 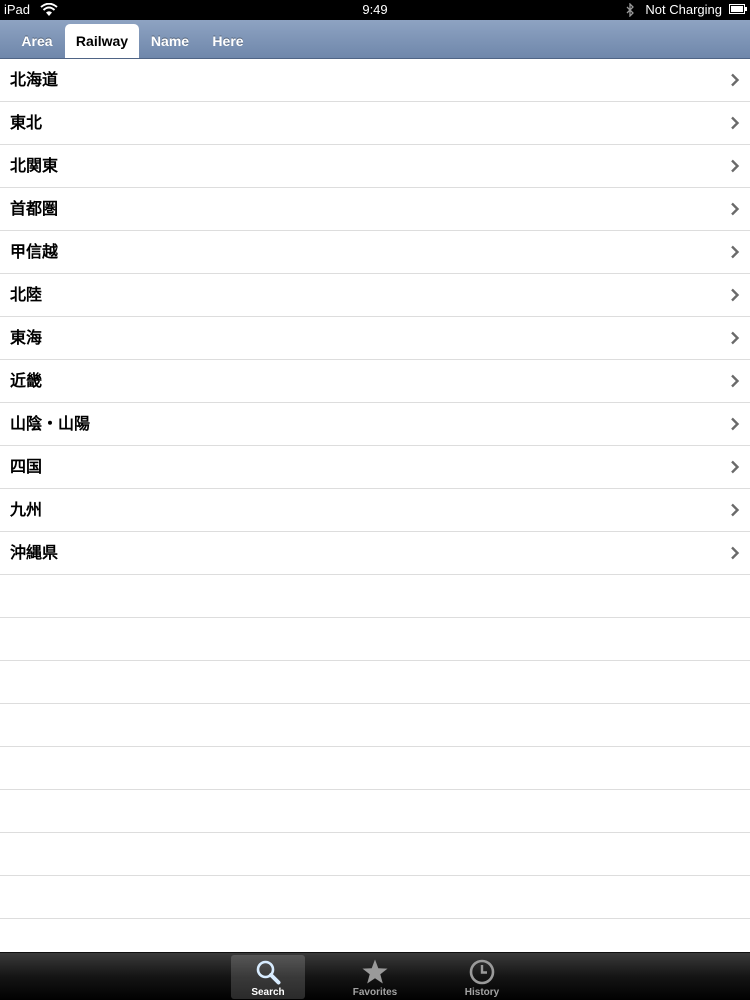 I want to click on list-item-label: 山陰・山陽, so click(x=50, y=423).